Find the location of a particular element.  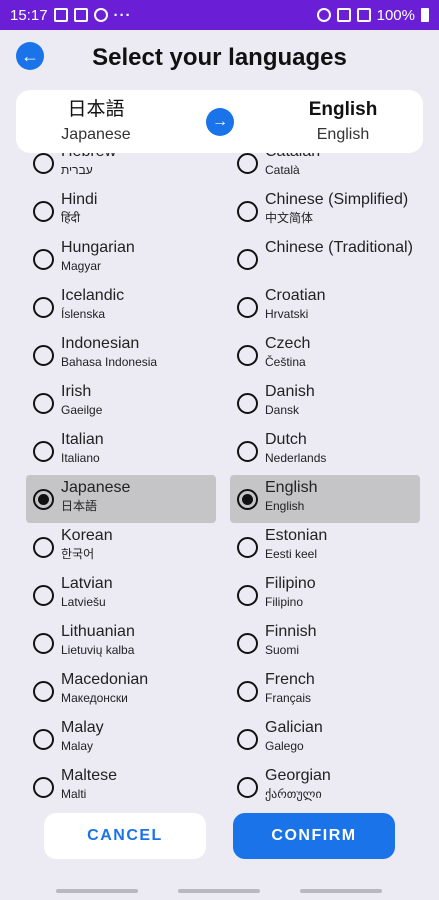

language-option-native: Nederlands is located at coordinates (296, 458).